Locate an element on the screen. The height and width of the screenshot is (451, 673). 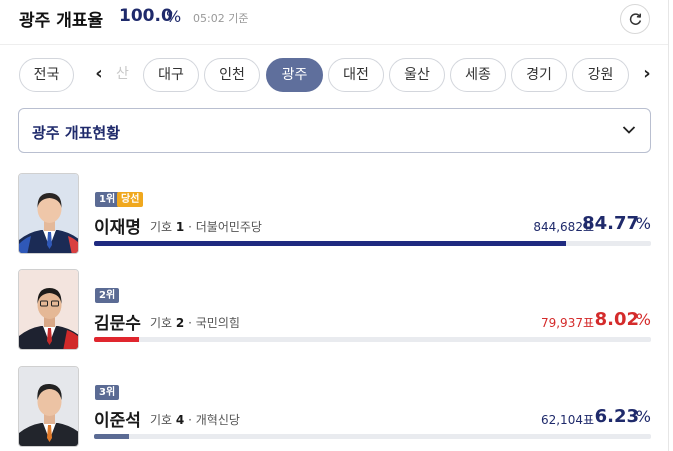
vote-percent: 84.77 is located at coordinates (610, 223).